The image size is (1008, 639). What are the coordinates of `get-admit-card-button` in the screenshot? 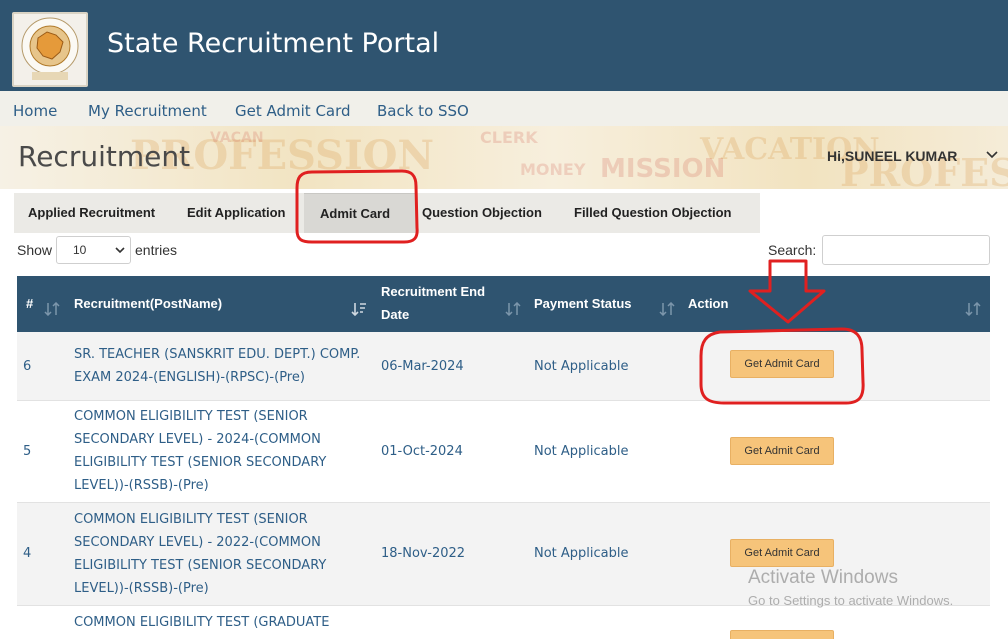 It's located at (782, 634).